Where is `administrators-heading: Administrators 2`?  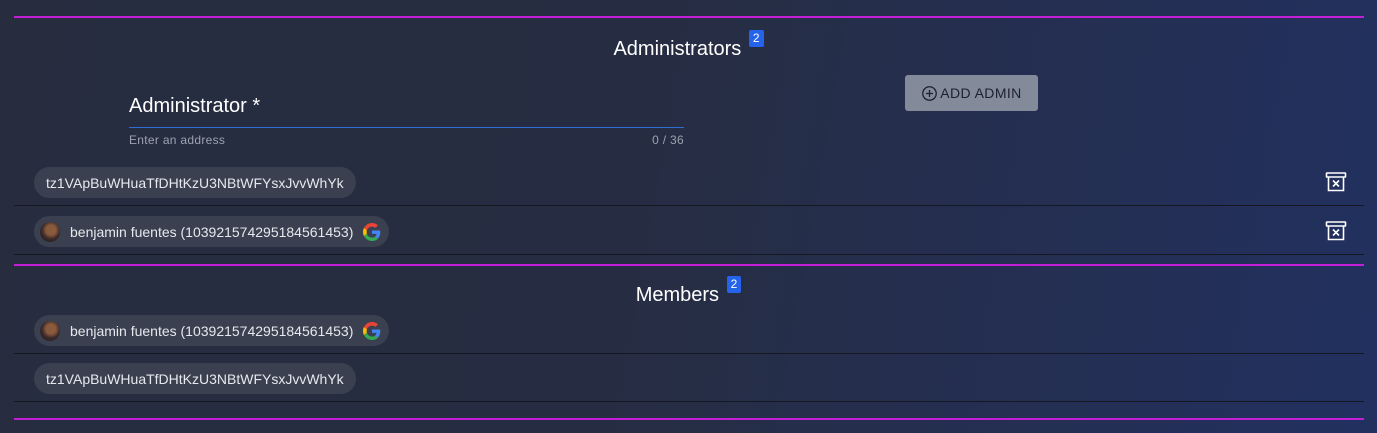
administrators-heading: Administrators 2 is located at coordinates (688, 45).